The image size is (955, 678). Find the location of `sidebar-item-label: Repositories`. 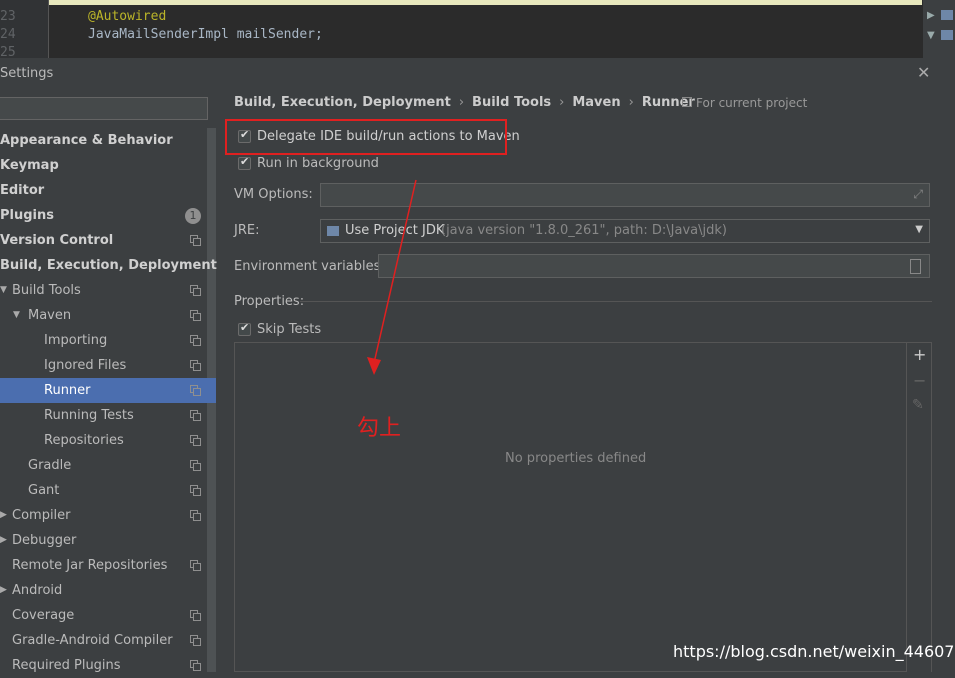

sidebar-item-label: Repositories is located at coordinates (84, 440).